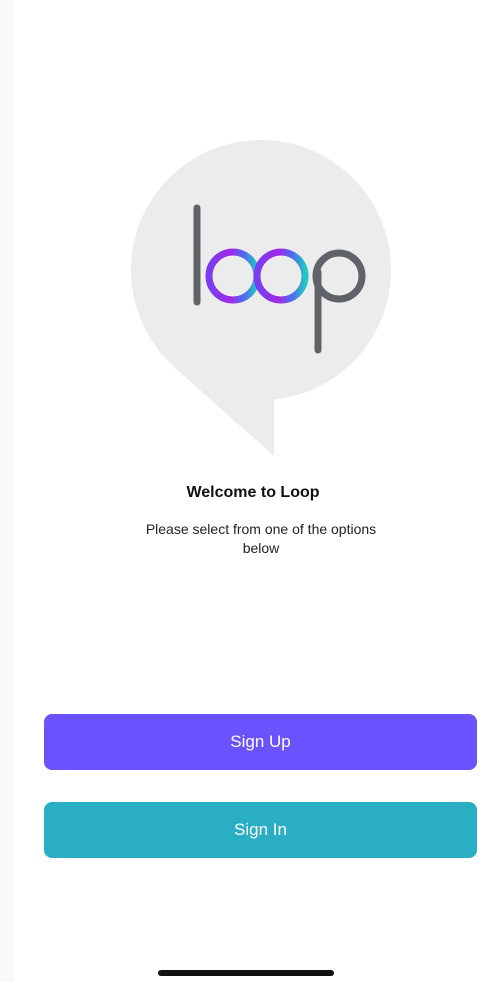 The width and height of the screenshot is (492, 982). Describe the element at coordinates (246, 973) in the screenshot. I see `home-indicator` at that location.